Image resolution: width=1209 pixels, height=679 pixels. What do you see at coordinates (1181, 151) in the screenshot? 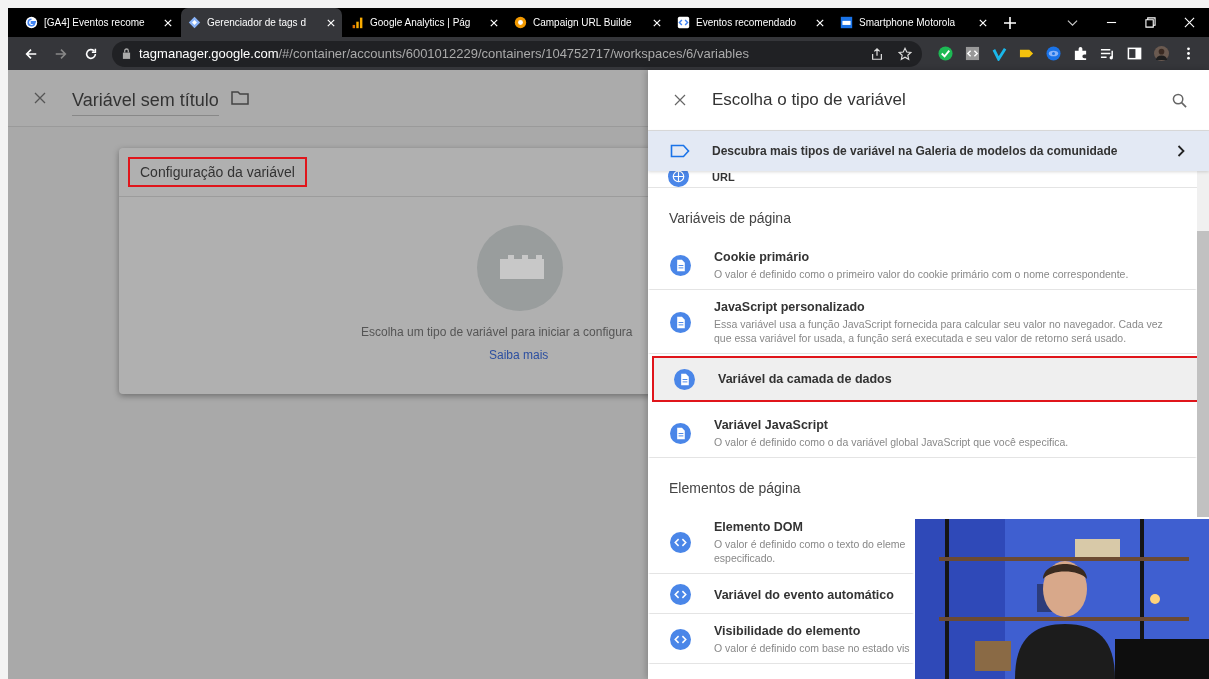
I see `chevron-right-icon` at bounding box center [1181, 151].